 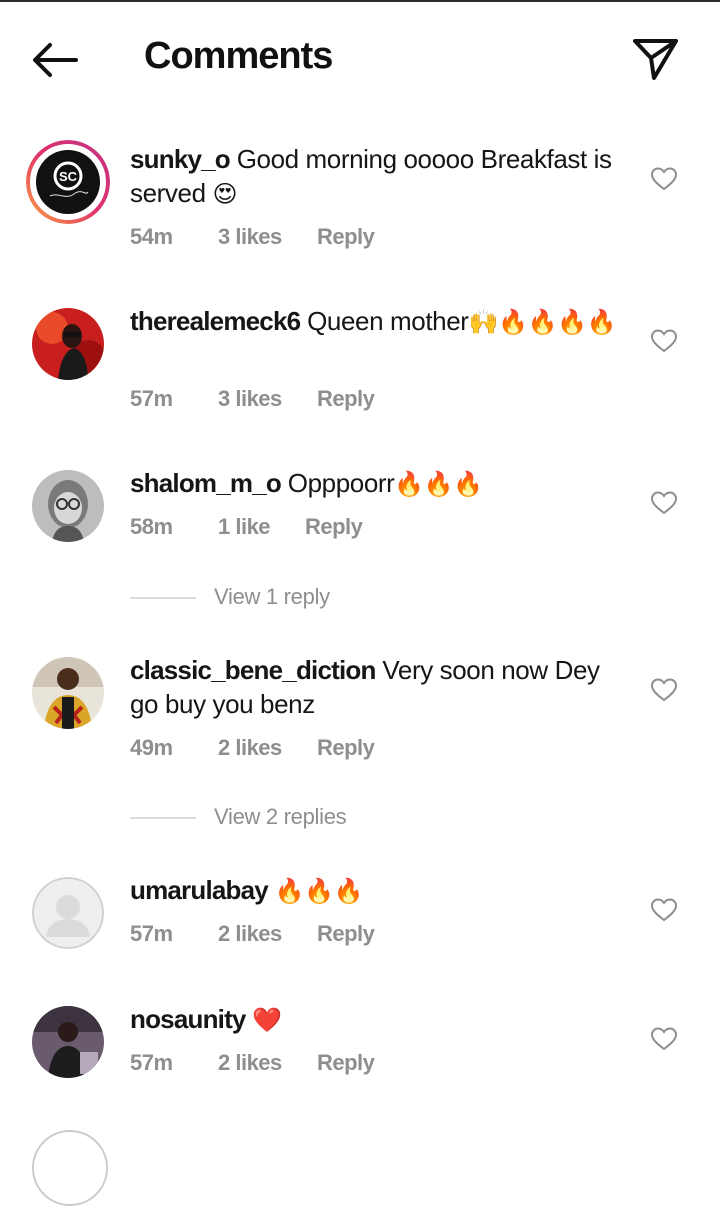 What do you see at coordinates (360, 57) in the screenshot?
I see `header-bar: Comments` at bounding box center [360, 57].